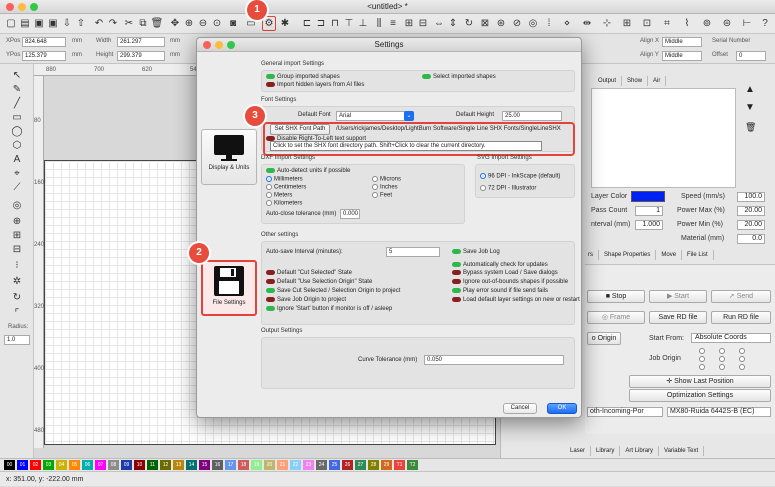  I want to click on palette-swatch: 23, so click(308, 465).